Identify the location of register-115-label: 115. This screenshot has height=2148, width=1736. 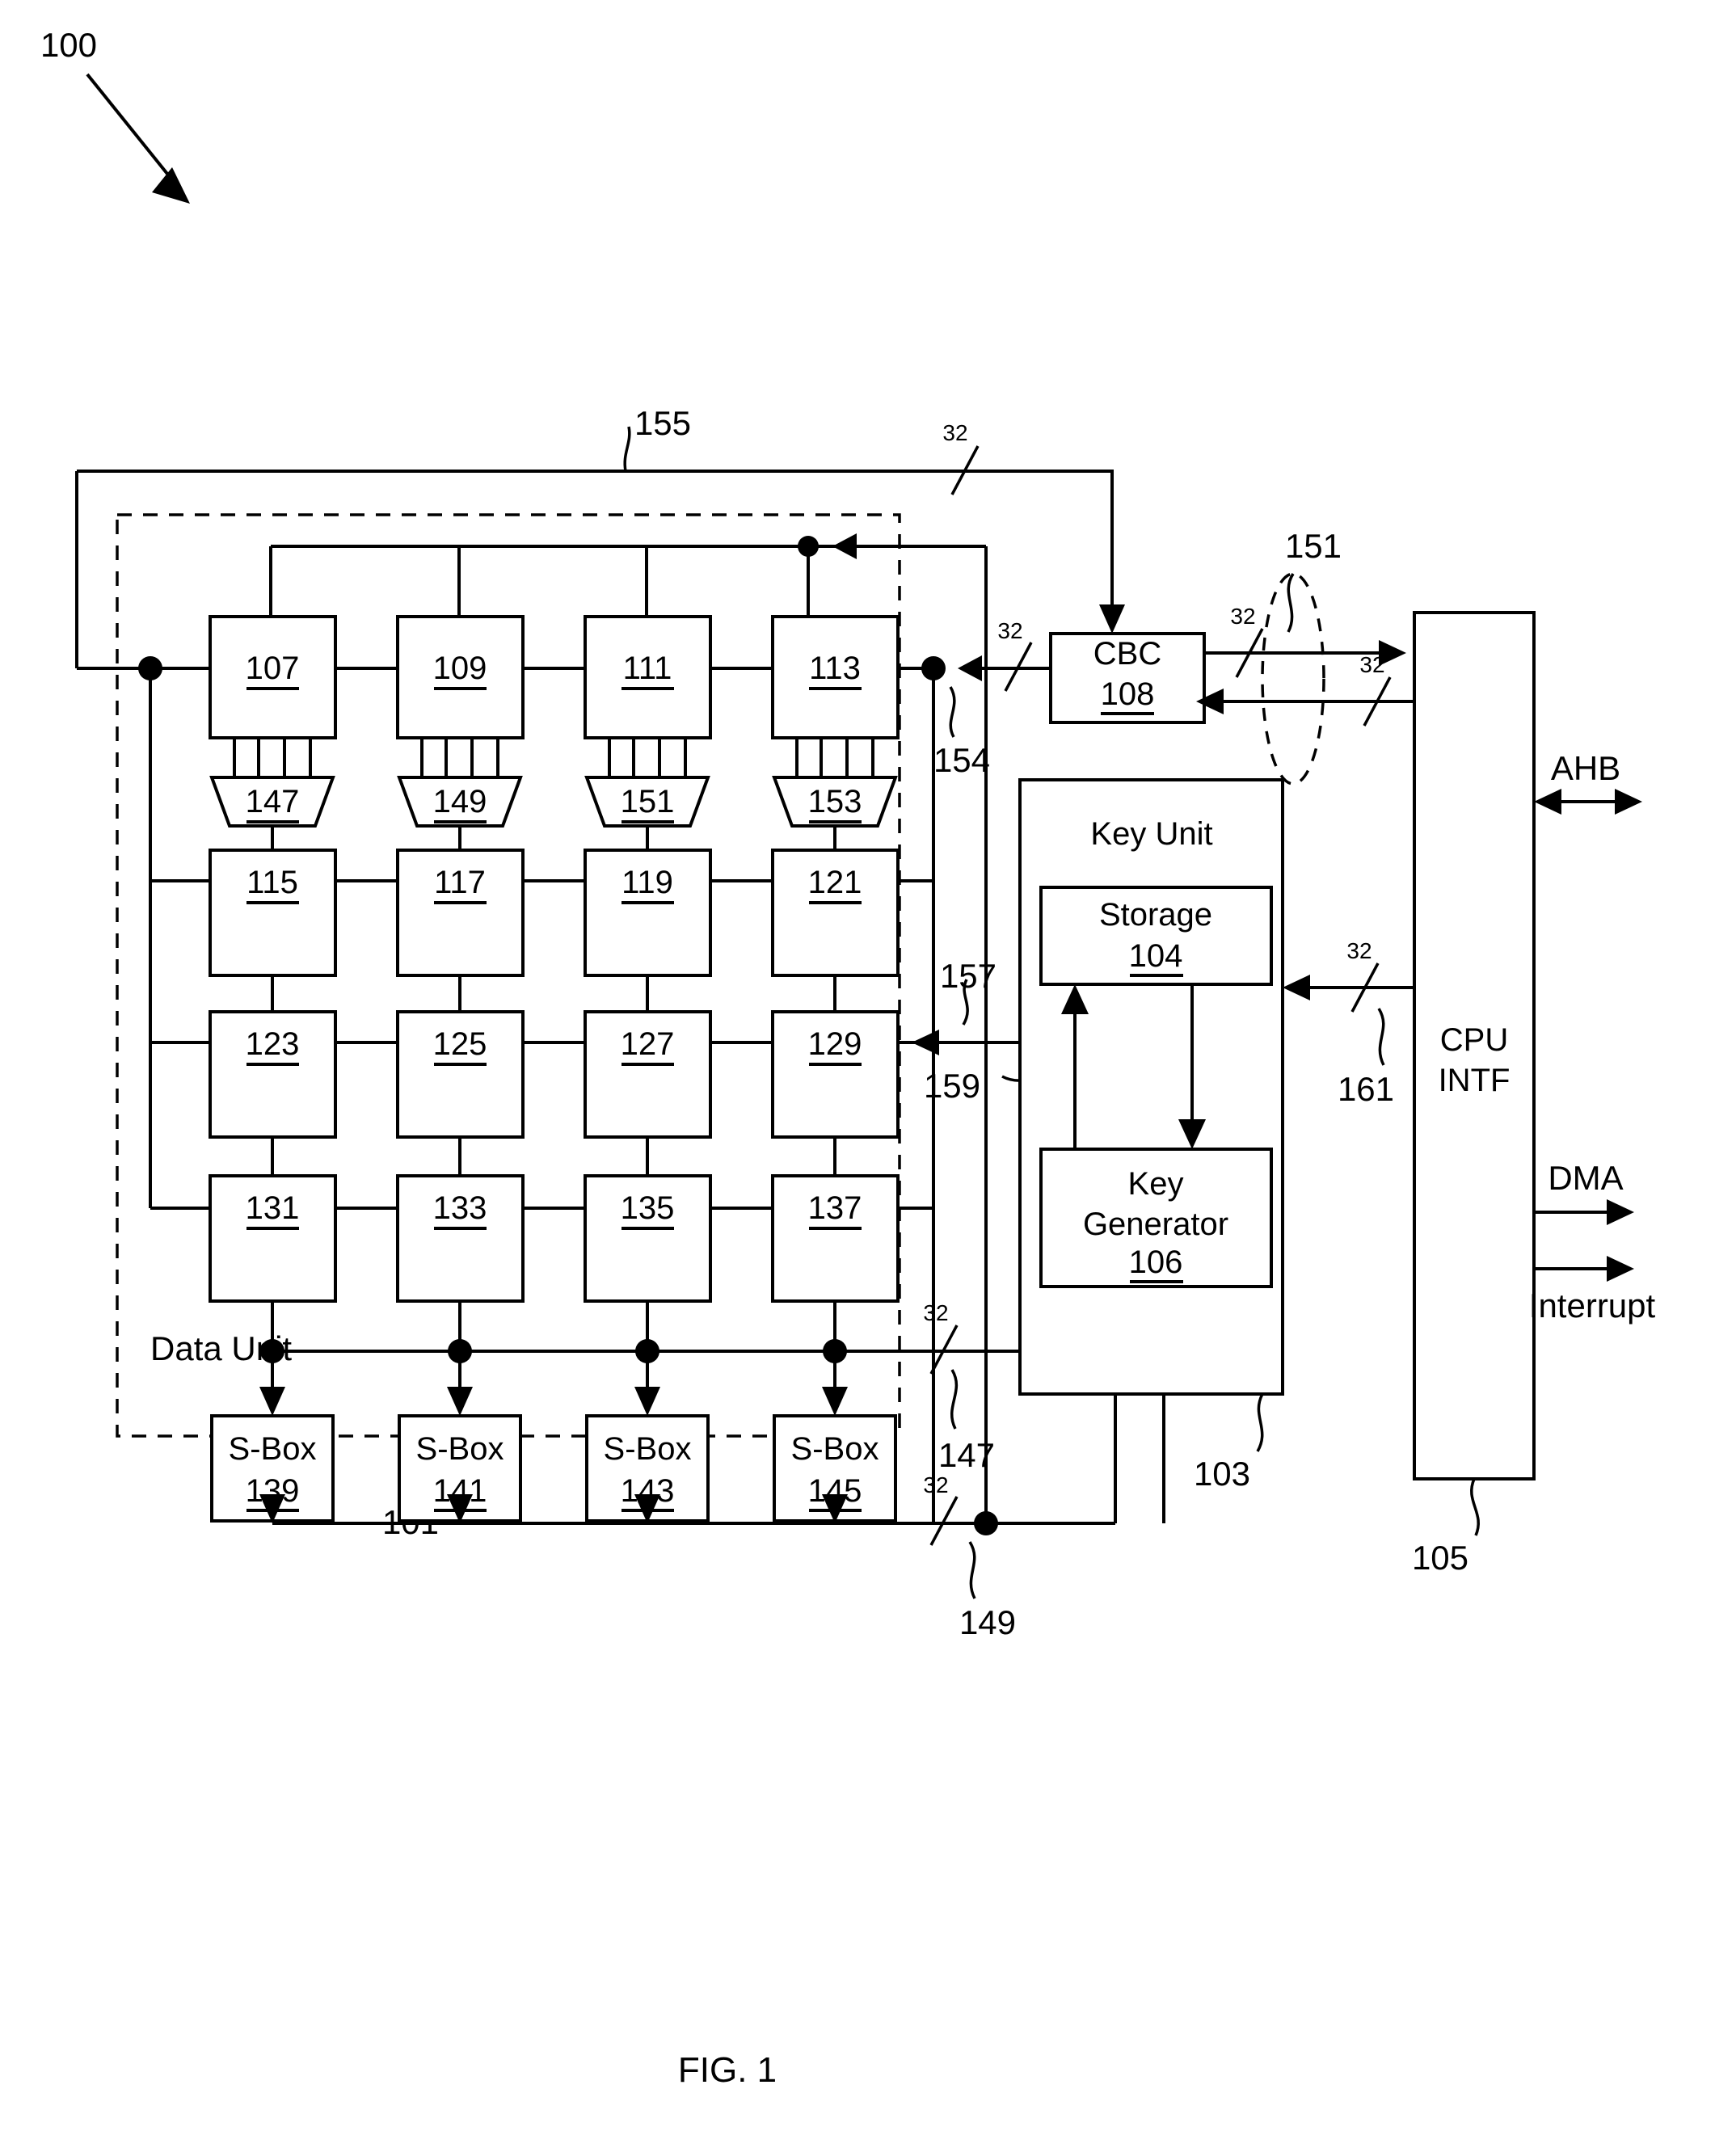
(272, 882).